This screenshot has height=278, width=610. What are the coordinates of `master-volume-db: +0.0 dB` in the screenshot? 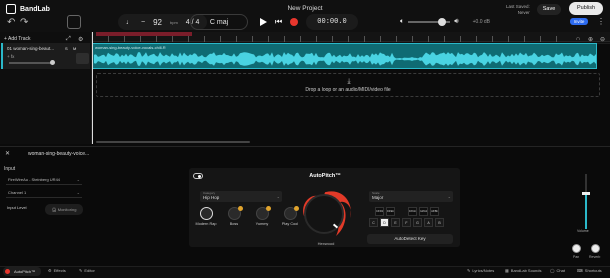 It's located at (481, 22).